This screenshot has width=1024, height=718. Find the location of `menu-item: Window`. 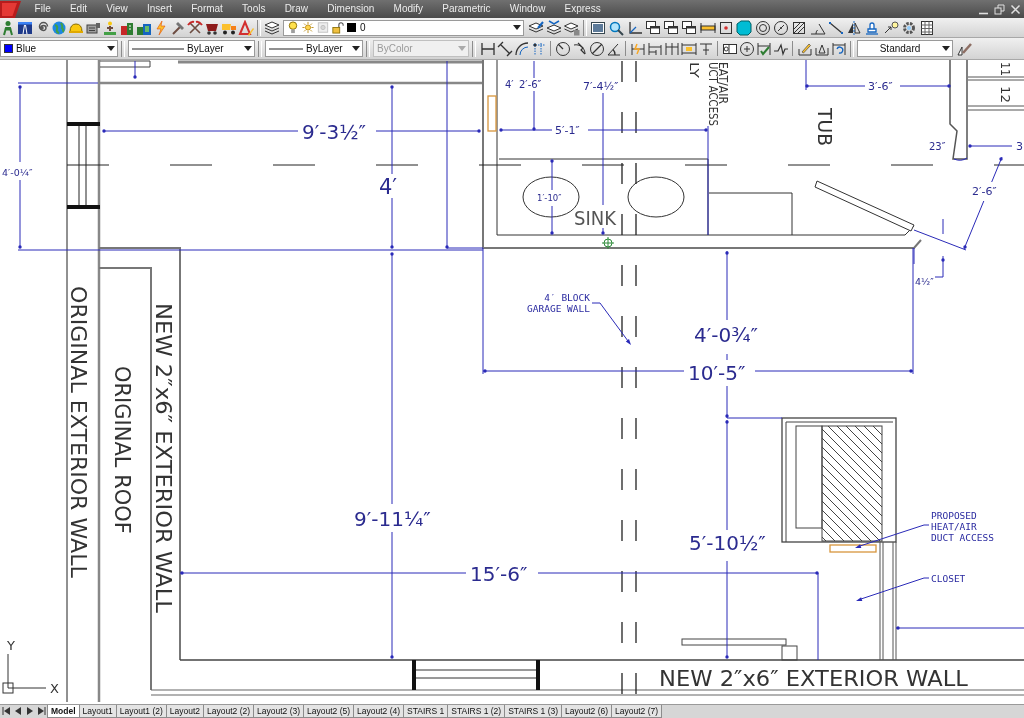

menu-item: Window is located at coordinates (527, 9).